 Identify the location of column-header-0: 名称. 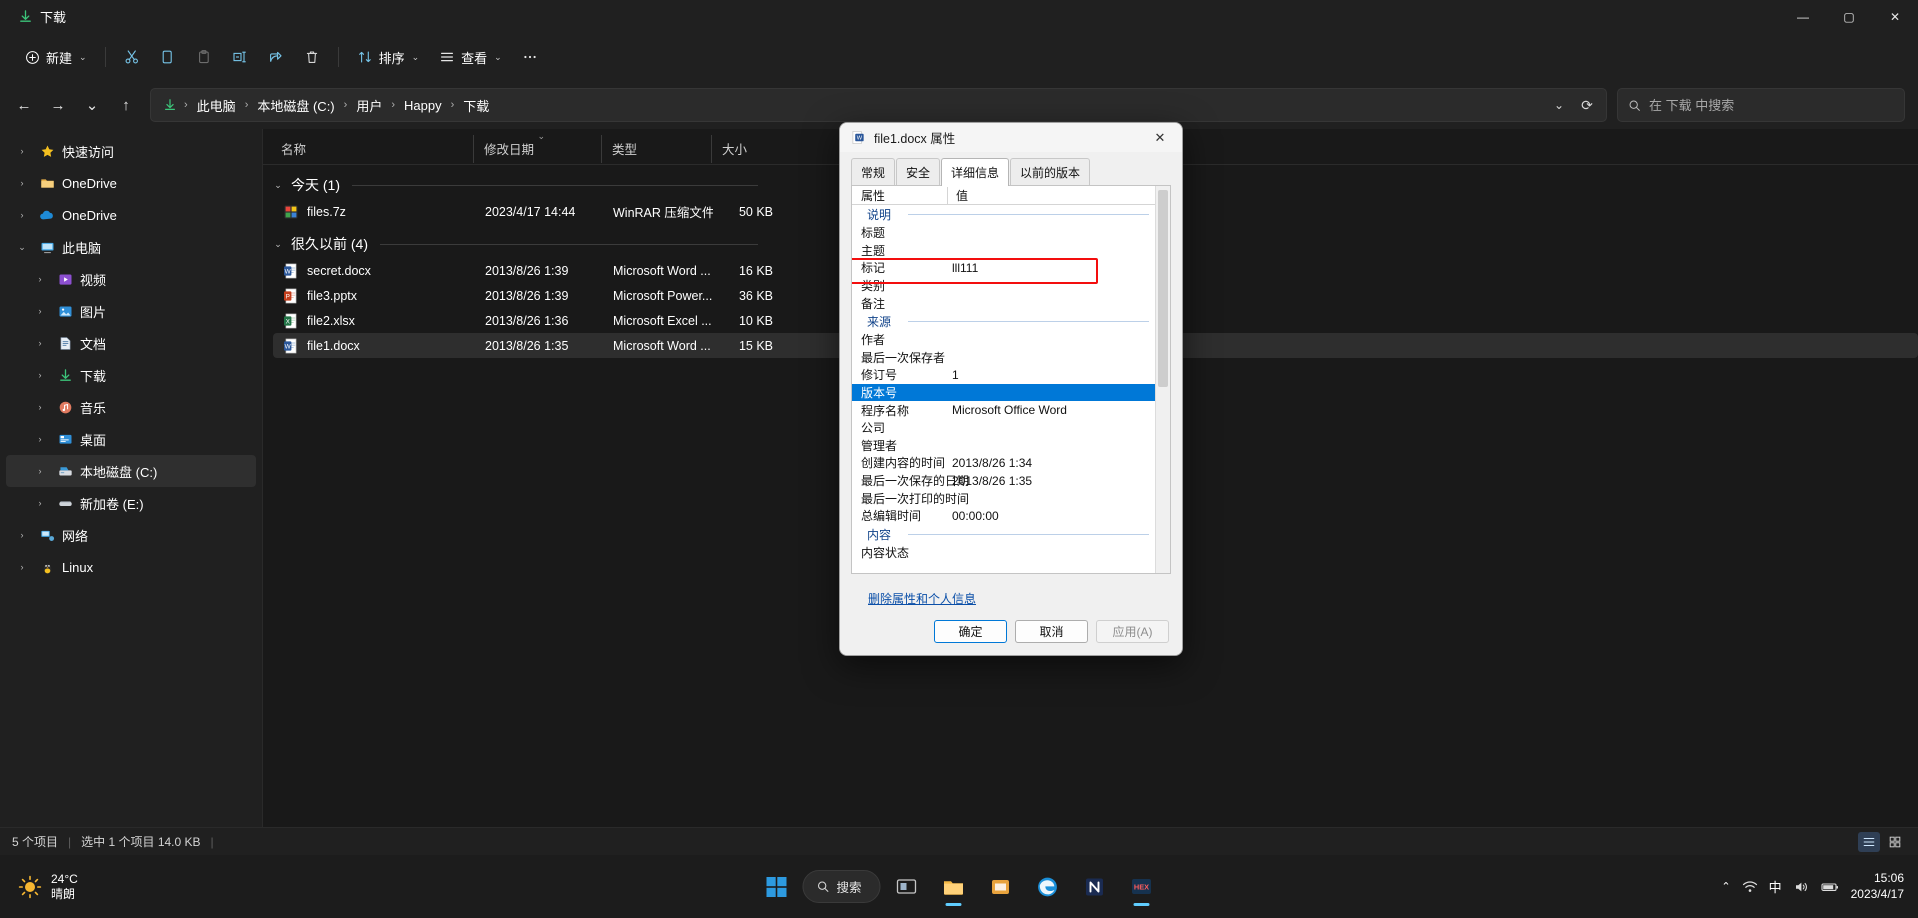
(372, 149).